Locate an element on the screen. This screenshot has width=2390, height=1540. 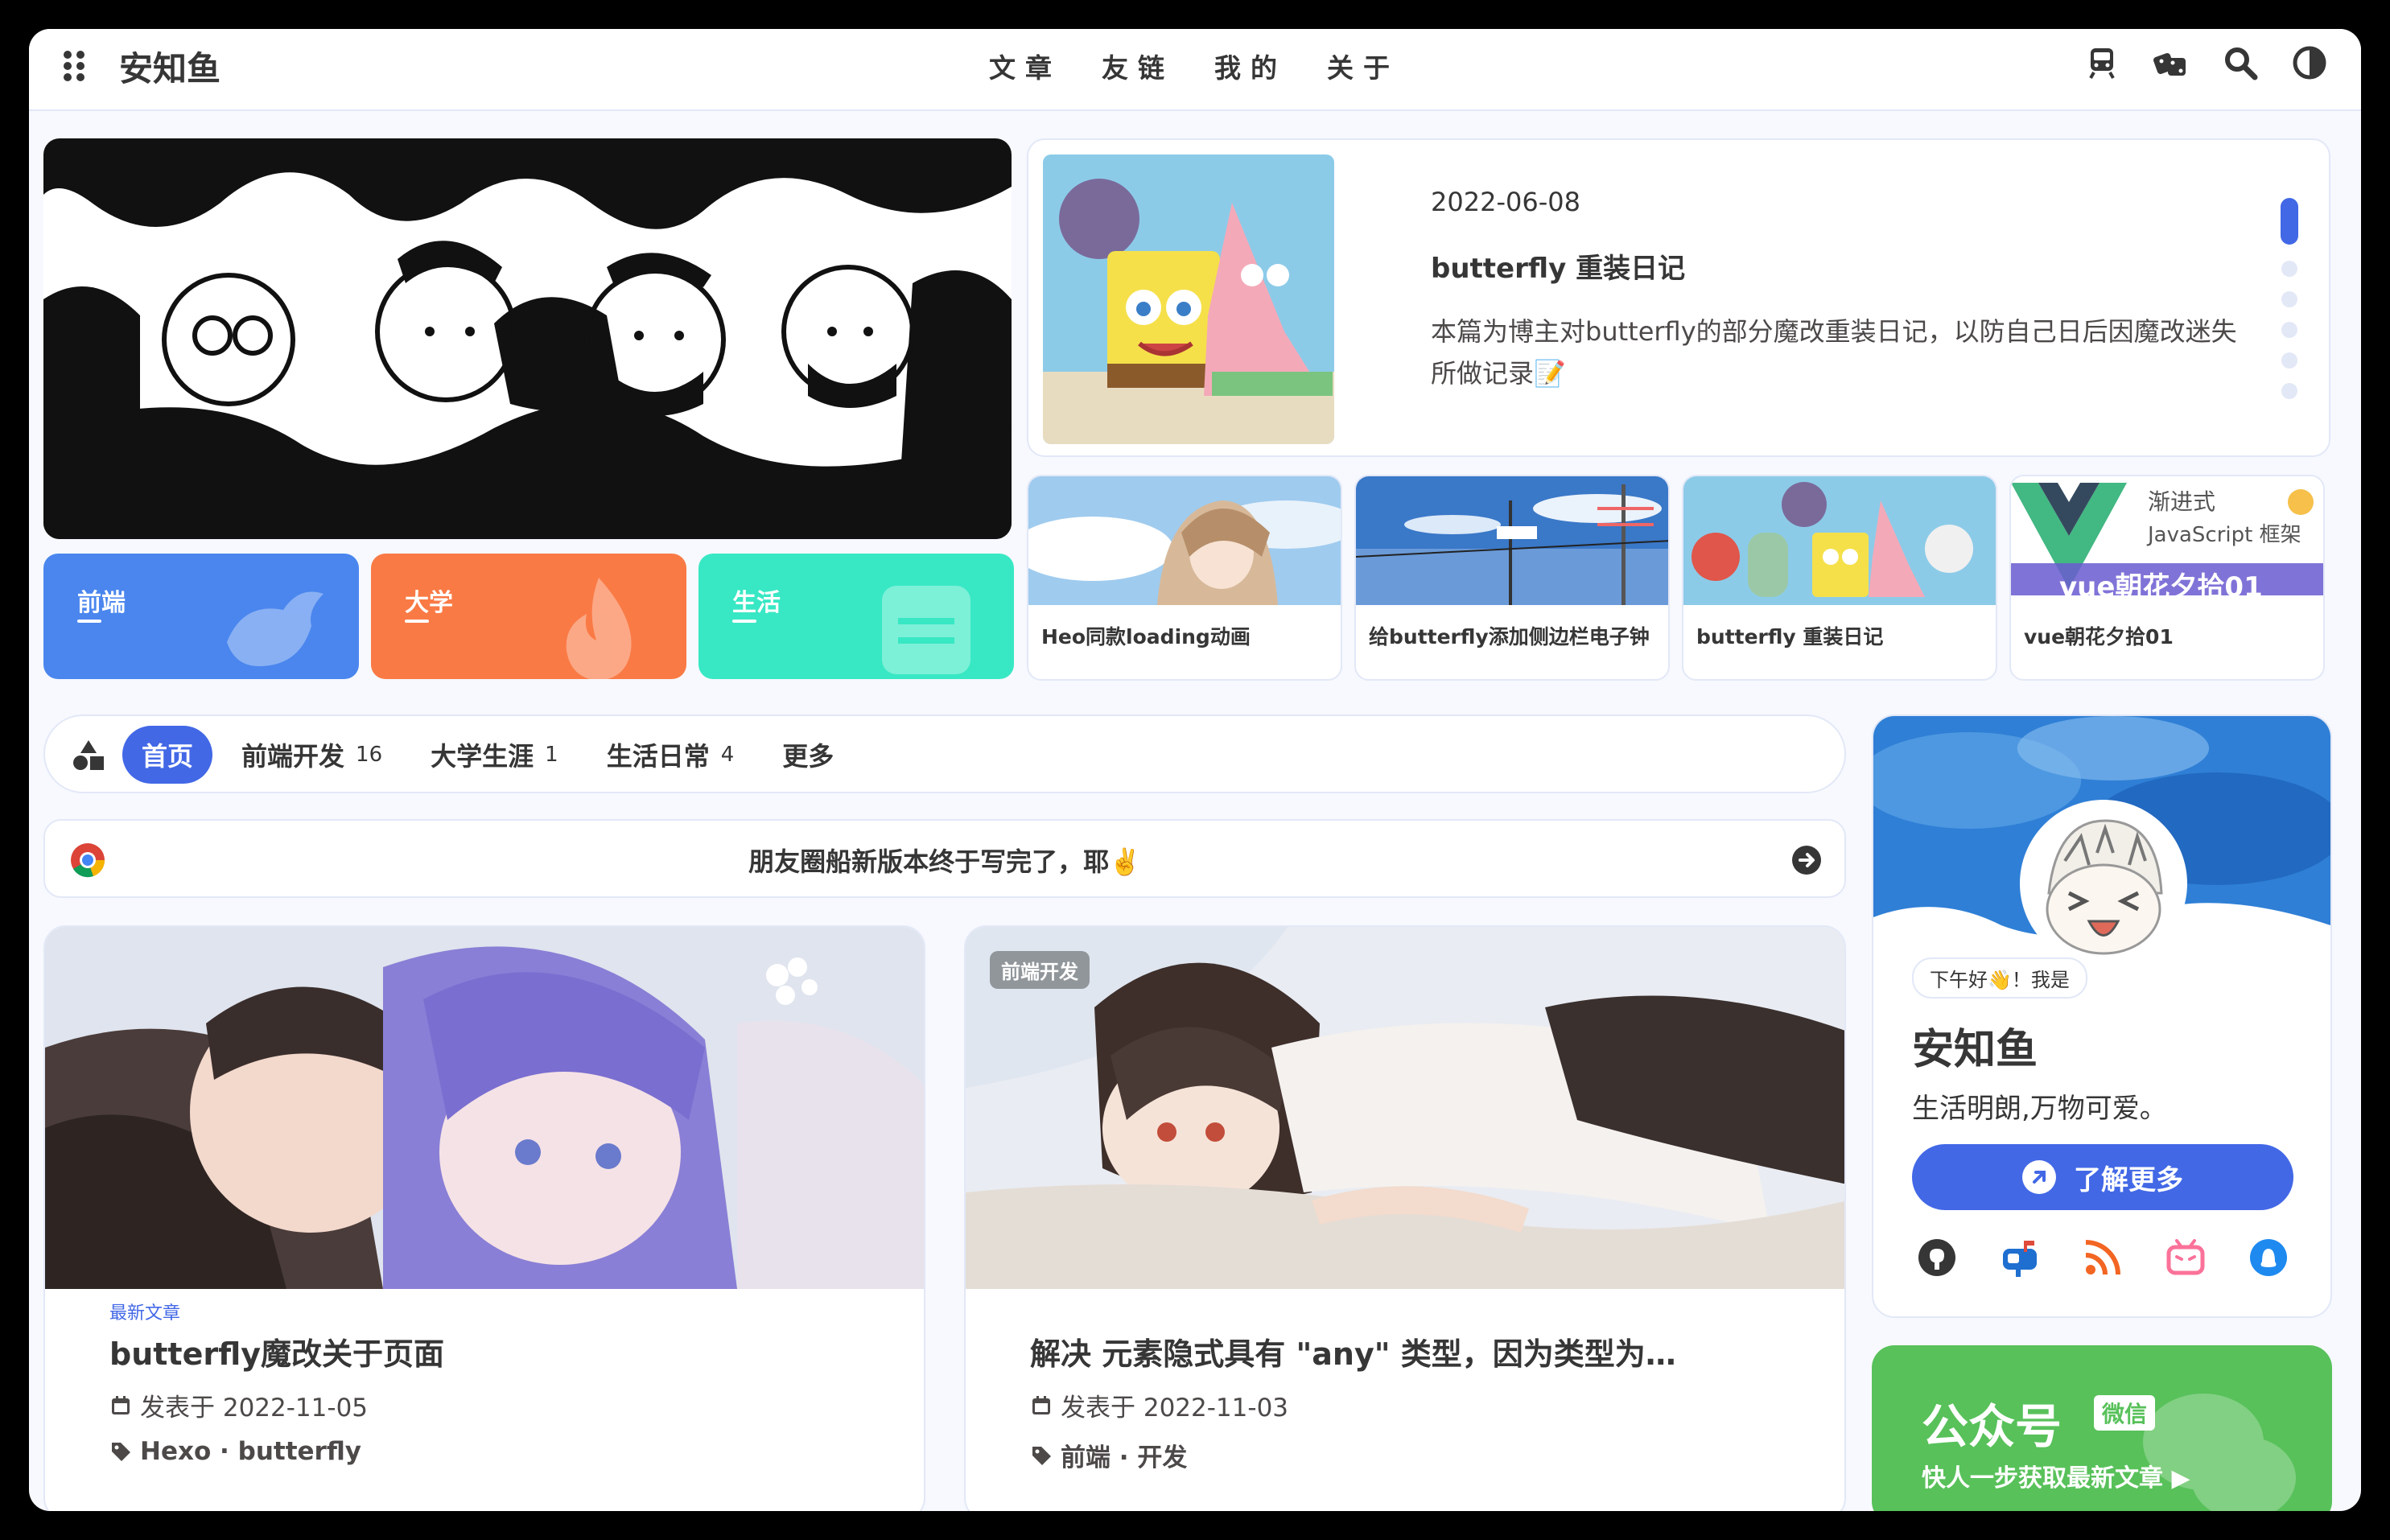
post-tags: Hexo · butterfly is located at coordinates (235, 1452).